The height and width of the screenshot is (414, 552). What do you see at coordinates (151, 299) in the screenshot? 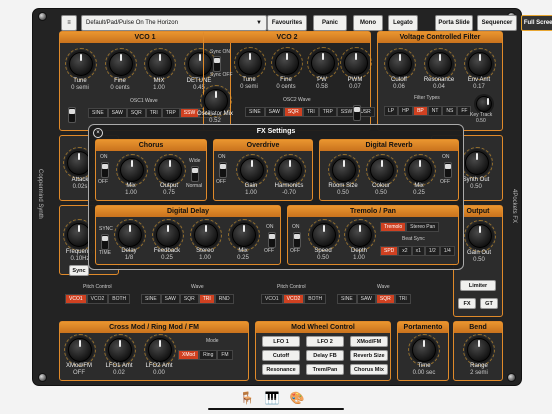
I see `lfo1-wave-sine: SINE` at bounding box center [151, 299].